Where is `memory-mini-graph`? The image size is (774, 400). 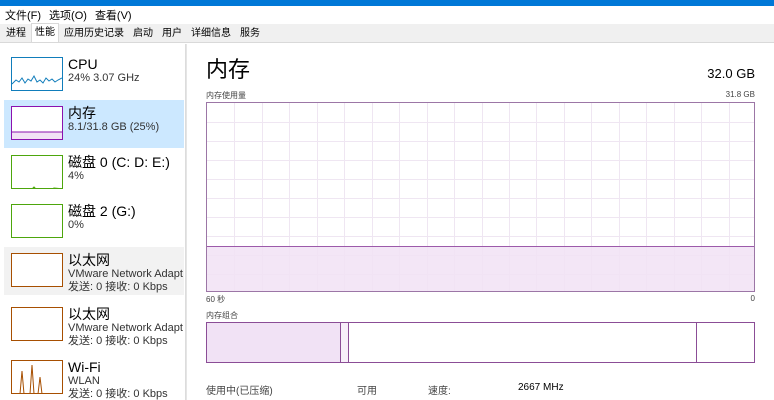
memory-mini-graph is located at coordinates (37, 123).